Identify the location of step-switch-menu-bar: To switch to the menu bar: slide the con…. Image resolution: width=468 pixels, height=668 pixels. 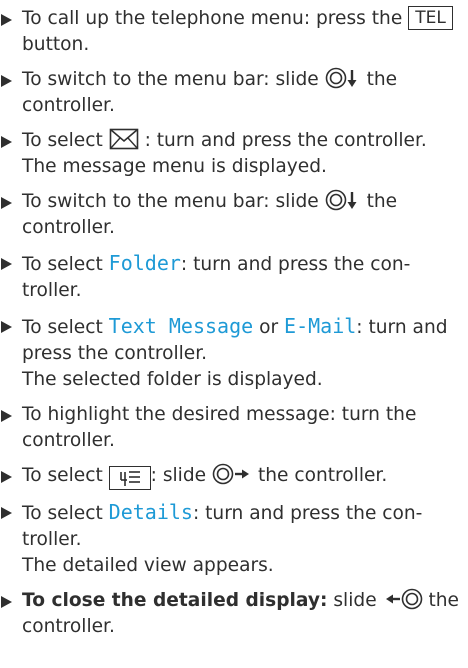
(234, 93).